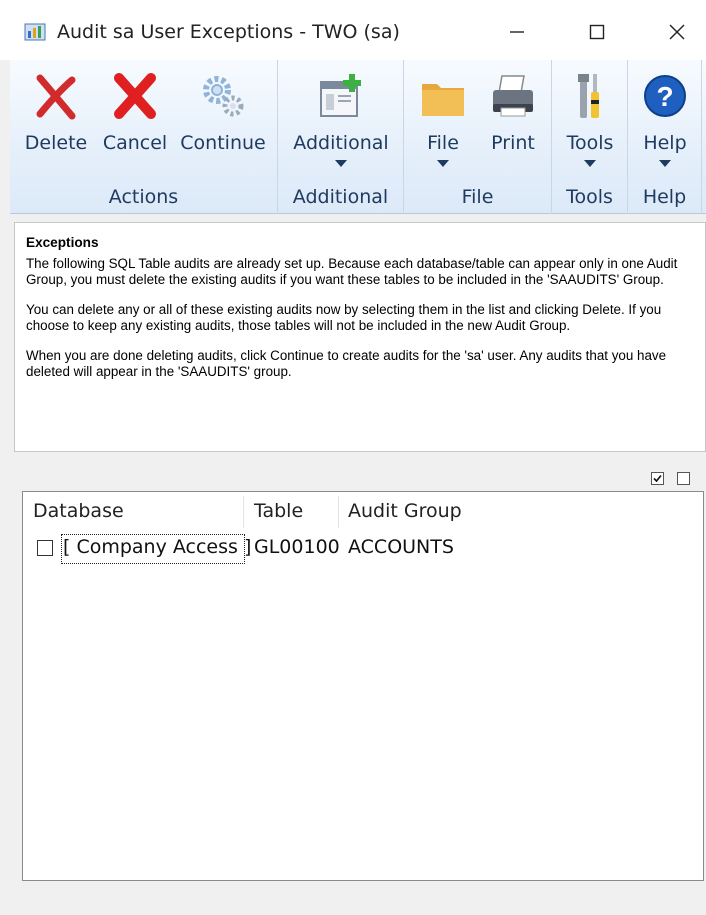 This screenshot has height=915, width=706. Describe the element at coordinates (143, 197) in the screenshot. I see `actions-group-label: Actions` at that location.